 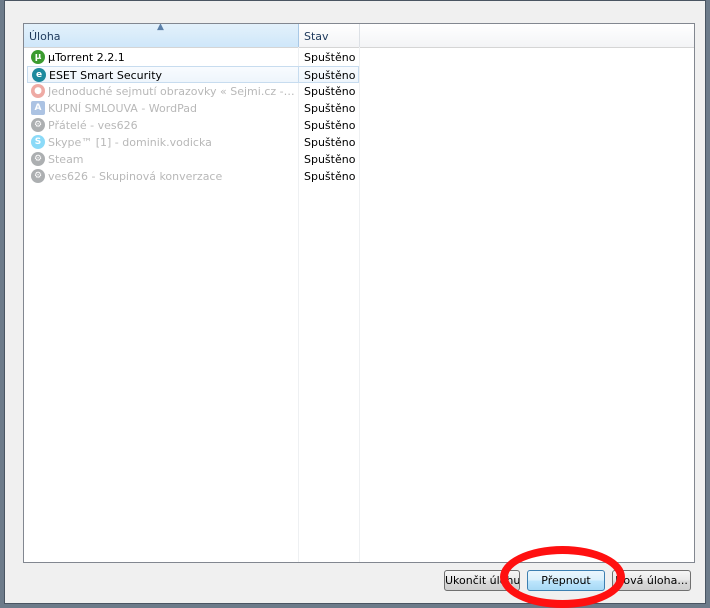 What do you see at coordinates (359, 142) in the screenshot?
I see `table-row: S Skype™ [1] - dominik.vodicka Spuštěno` at bounding box center [359, 142].